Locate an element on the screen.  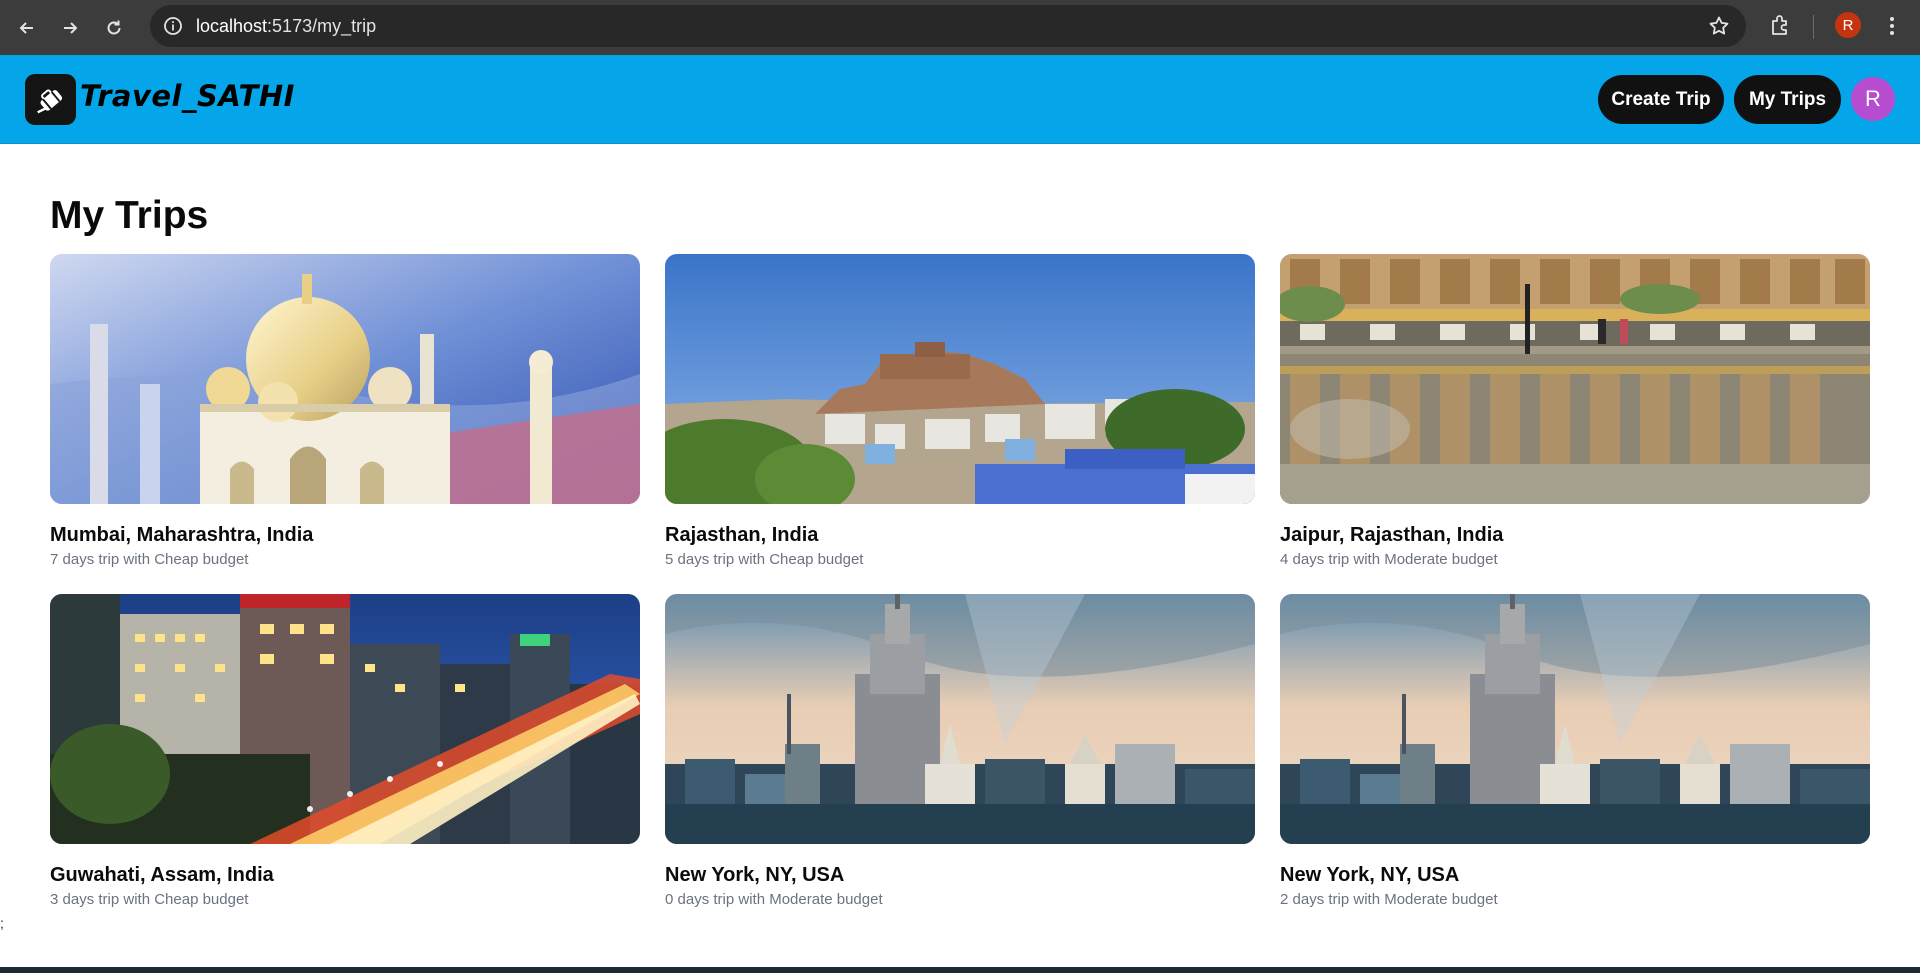
trip-destination: Guwahati, Assam, India is located at coordinates (162, 875).